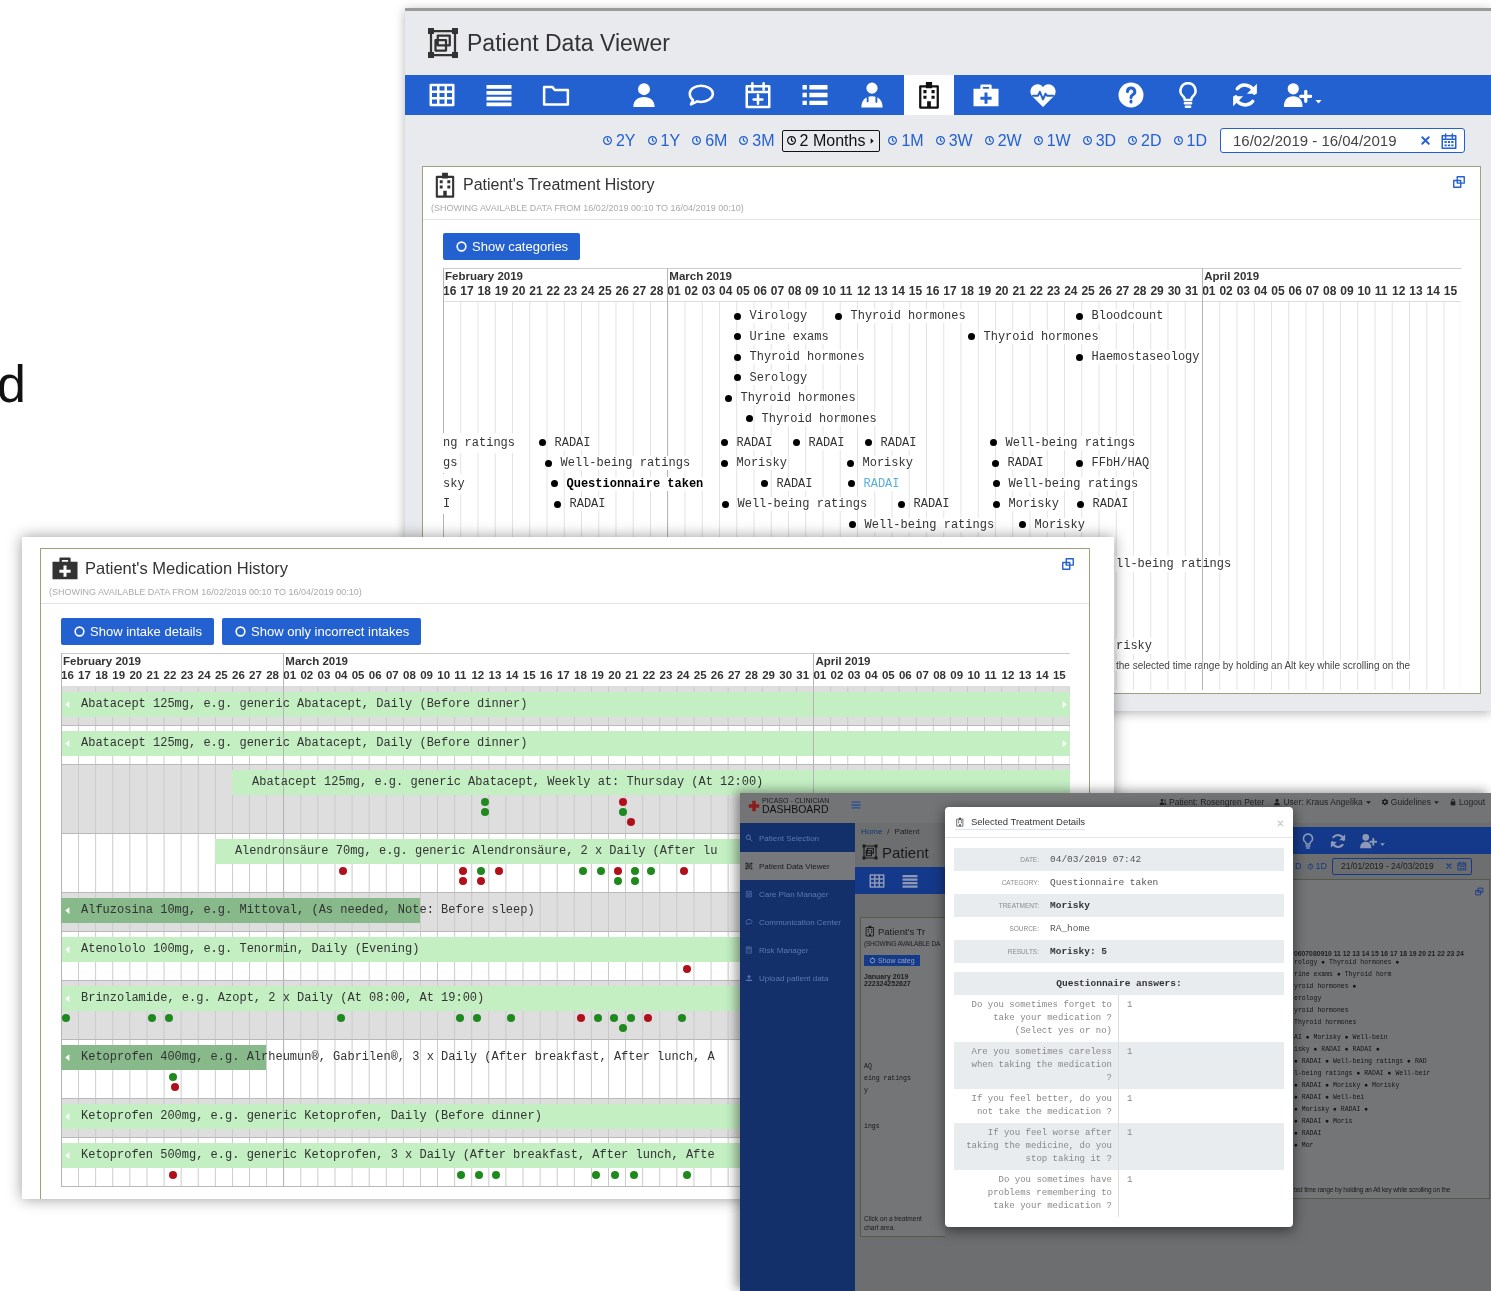 This screenshot has width=1491, height=1291. What do you see at coordinates (1127, 316) in the screenshot?
I see `event-label: Bloodcount` at bounding box center [1127, 316].